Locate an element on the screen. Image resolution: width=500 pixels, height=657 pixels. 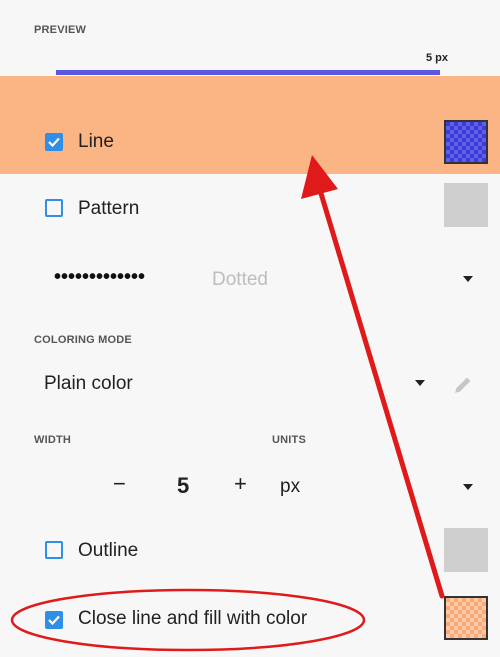
fill-label: Close line and fill with color is located at coordinates (193, 618).